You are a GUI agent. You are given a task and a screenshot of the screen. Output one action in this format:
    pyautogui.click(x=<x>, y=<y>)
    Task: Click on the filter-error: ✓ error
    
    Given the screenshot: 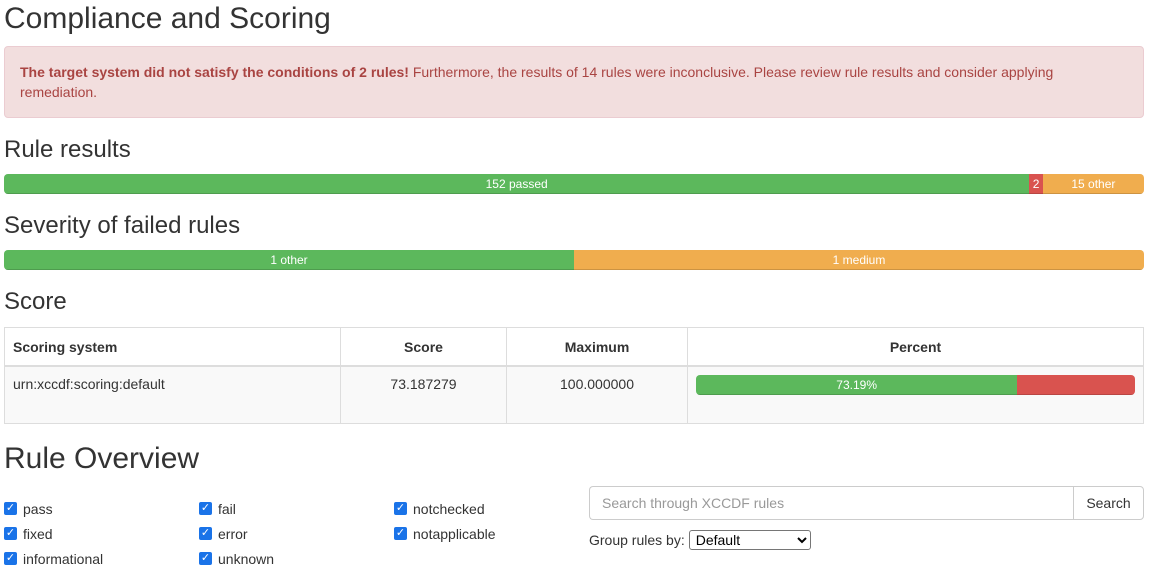 What is the action you would take?
    pyautogui.click(x=296, y=533)
    